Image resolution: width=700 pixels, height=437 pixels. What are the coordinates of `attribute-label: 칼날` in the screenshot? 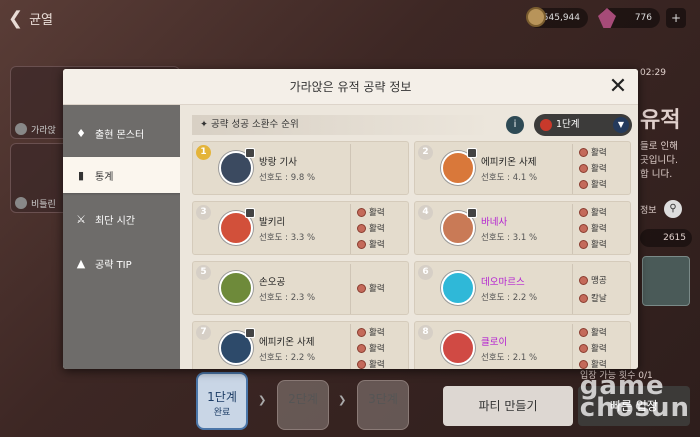 It's located at (599, 299).